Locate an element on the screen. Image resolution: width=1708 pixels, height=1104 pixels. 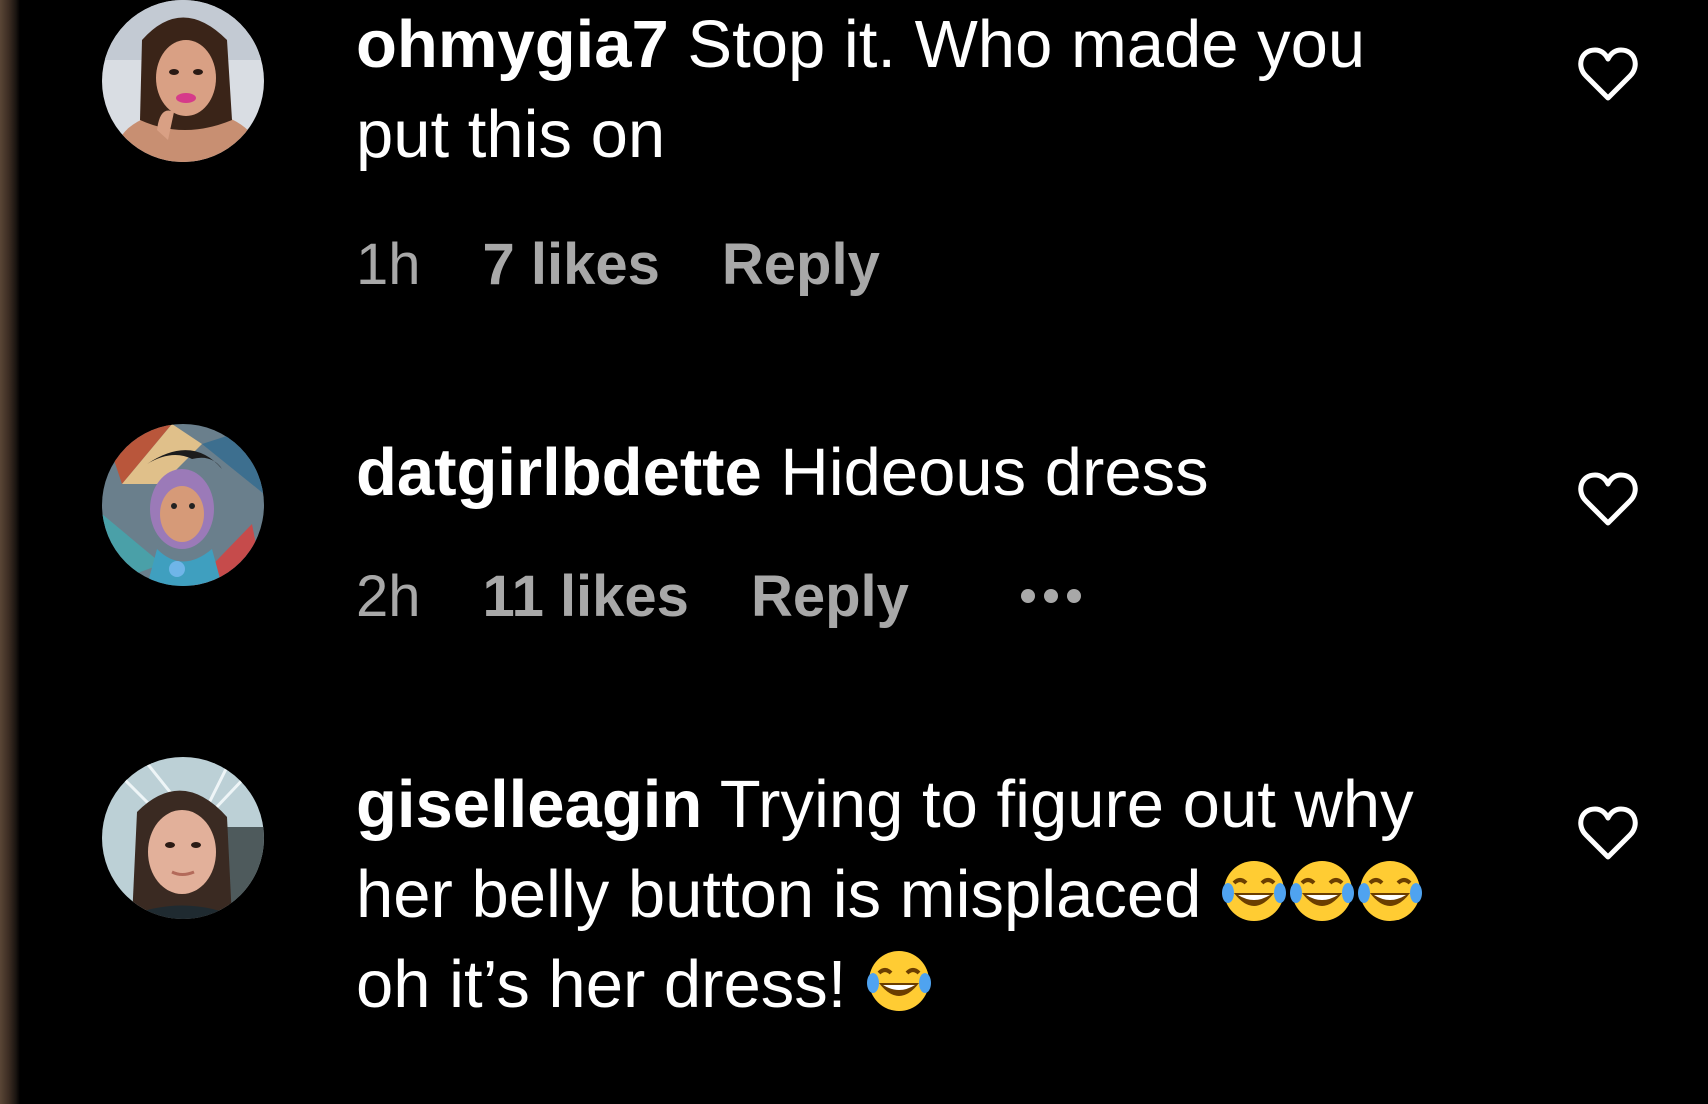
comment-username: giselleagin is located at coordinates (529, 804).